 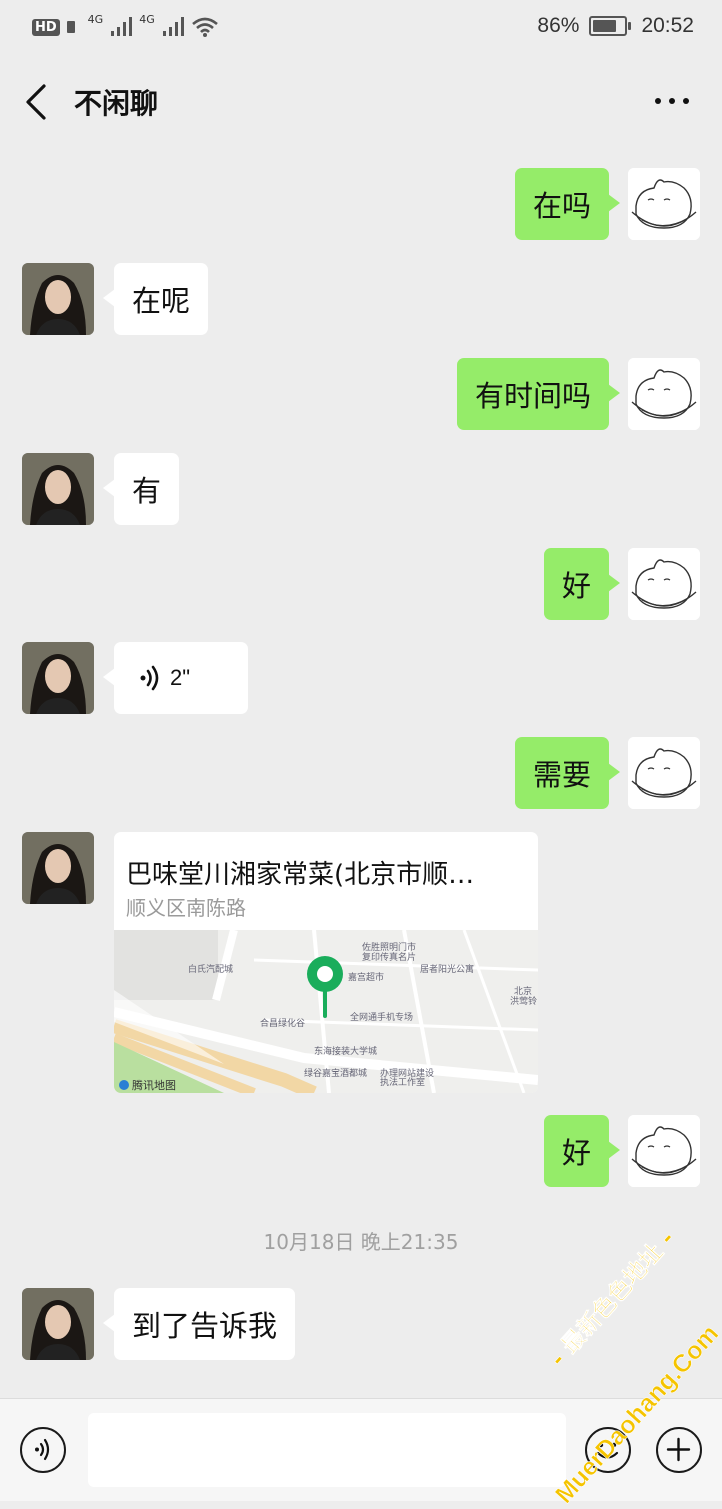 I want to click on message-bubble-other: 有, so click(x=141, y=489).